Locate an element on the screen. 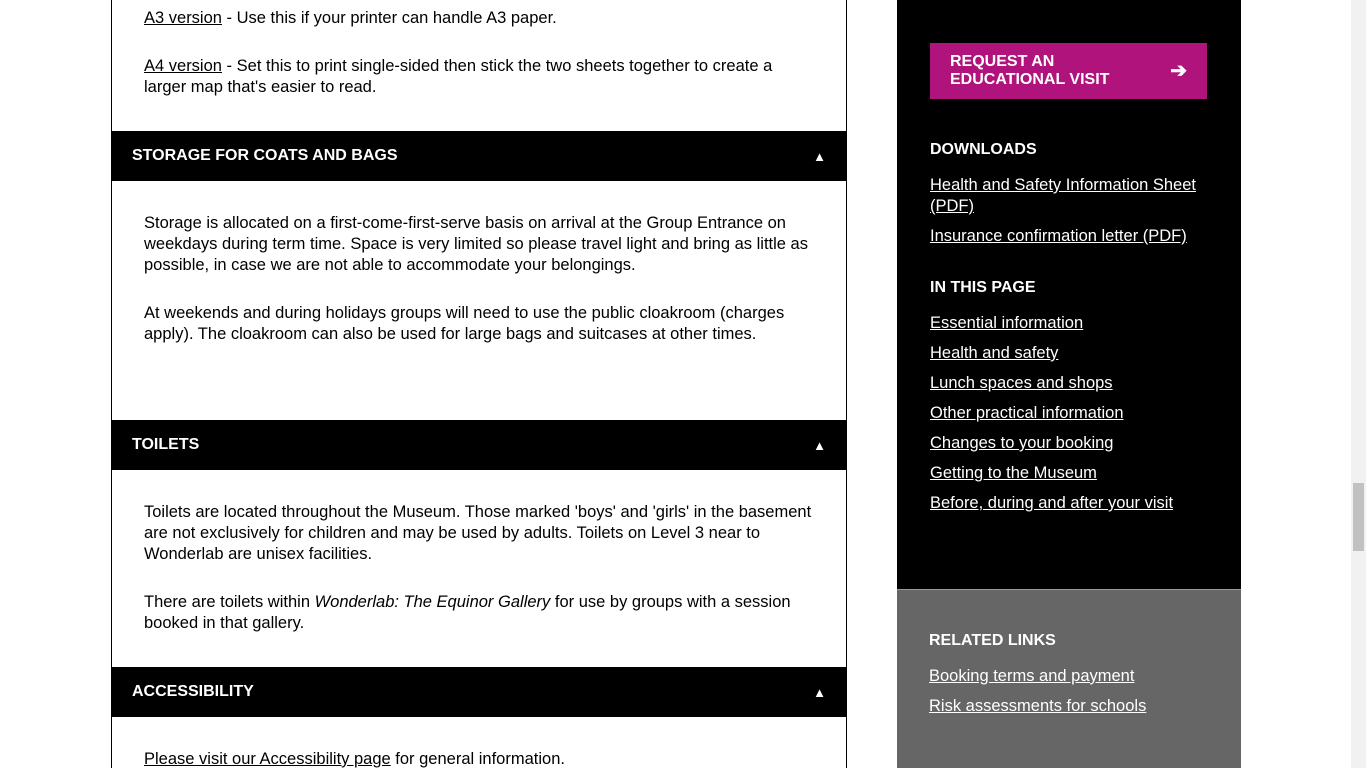  button-label: REQUEST AN EDUCATIONAL VISIT is located at coordinates (1030, 70).